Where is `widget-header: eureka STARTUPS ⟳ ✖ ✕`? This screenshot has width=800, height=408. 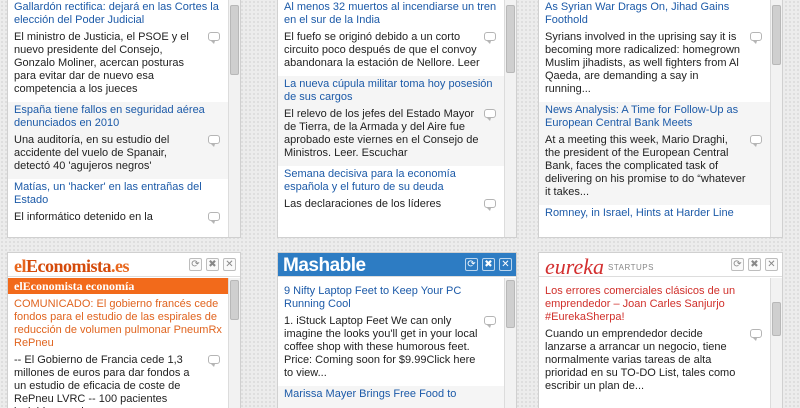 widget-header: eureka STARTUPS ⟳ ✖ ✕ is located at coordinates (660, 266).